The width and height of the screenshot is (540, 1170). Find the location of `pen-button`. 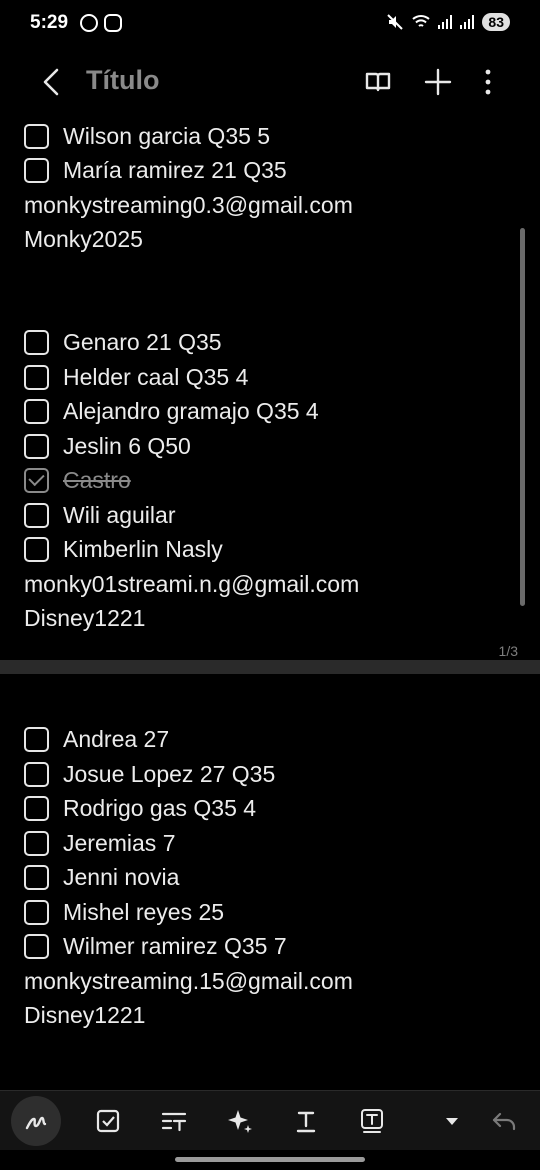

pen-button is located at coordinates (36, 1121).